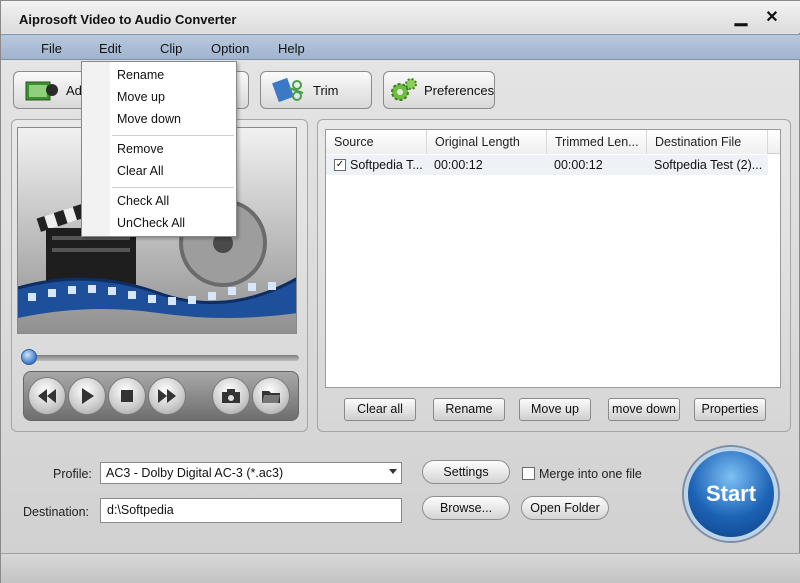 This screenshot has height=583, width=800. I want to click on column-original-length: Original Length, so click(487, 142).